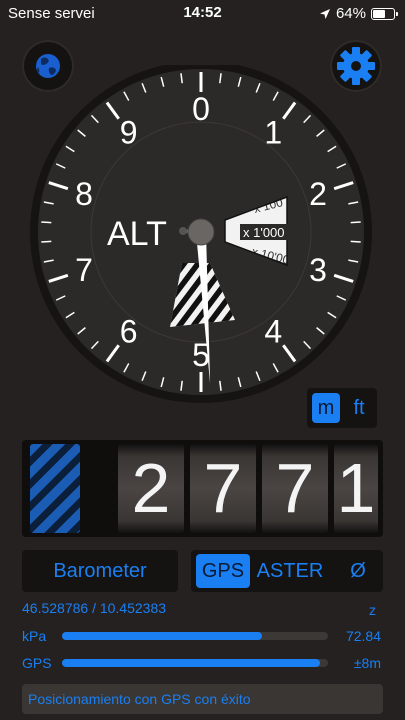  I want to click on alt-label: ALT, so click(137, 234).